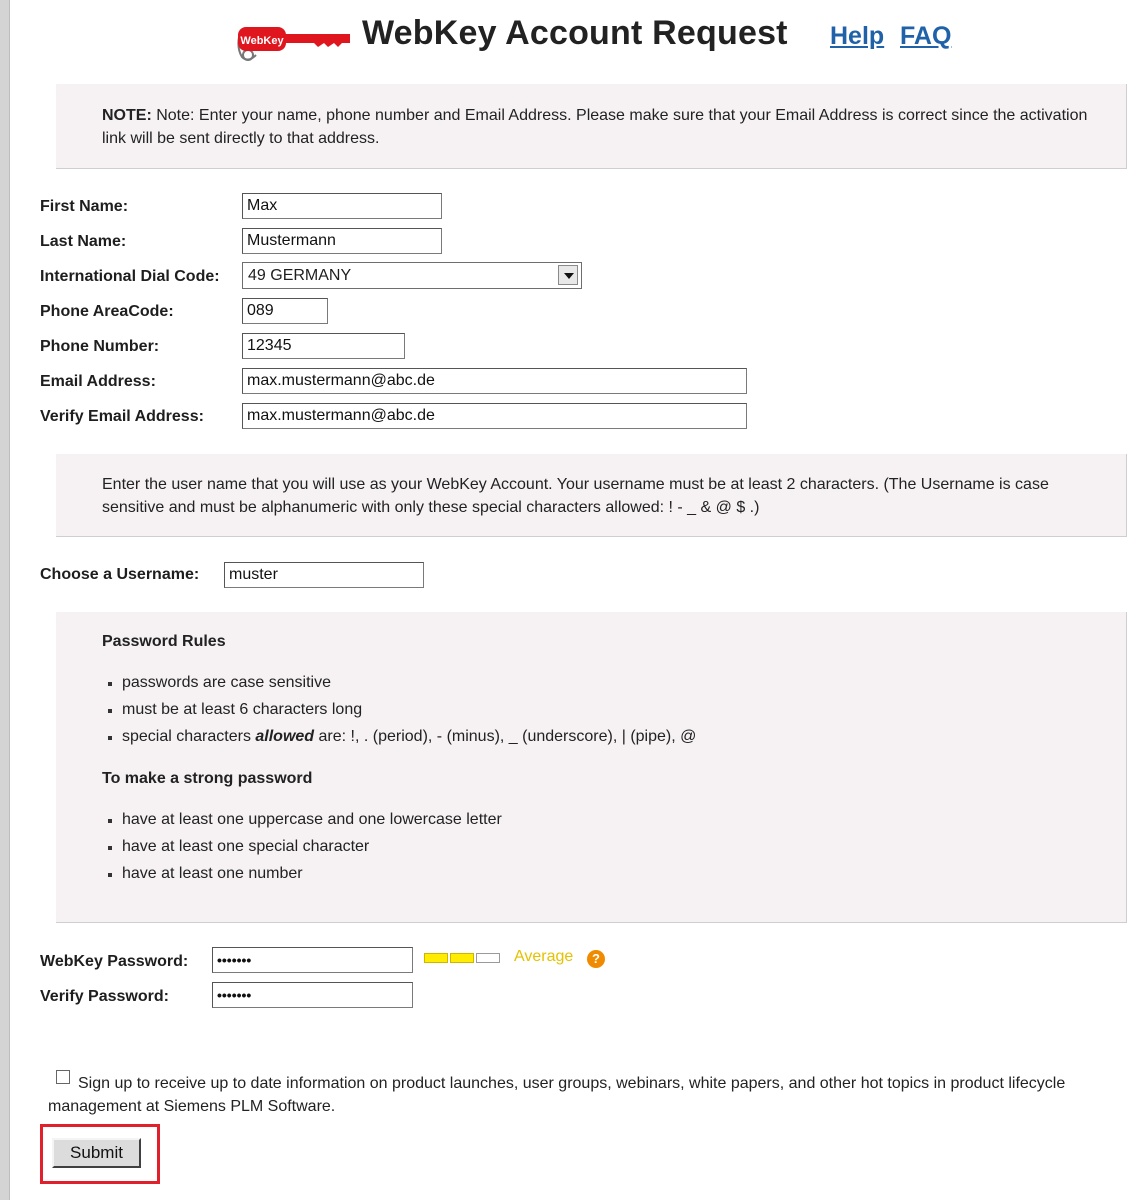 This screenshot has height=1200, width=1132. I want to click on list-item: have at least one number, so click(205, 874).